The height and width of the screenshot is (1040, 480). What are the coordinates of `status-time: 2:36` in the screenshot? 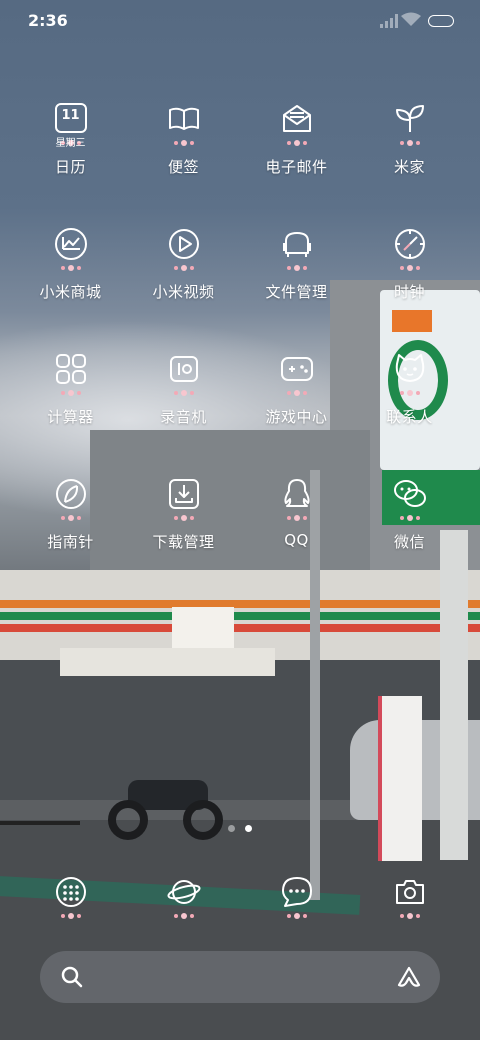 It's located at (48, 20).